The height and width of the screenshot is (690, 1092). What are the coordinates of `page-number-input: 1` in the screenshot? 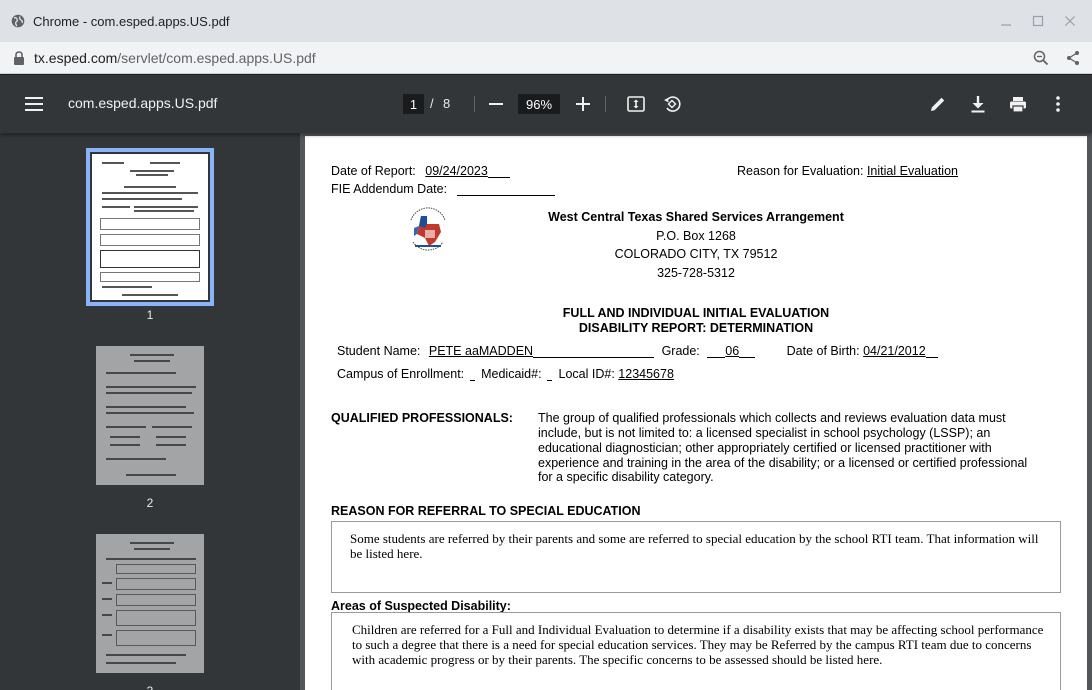 It's located at (413, 104).